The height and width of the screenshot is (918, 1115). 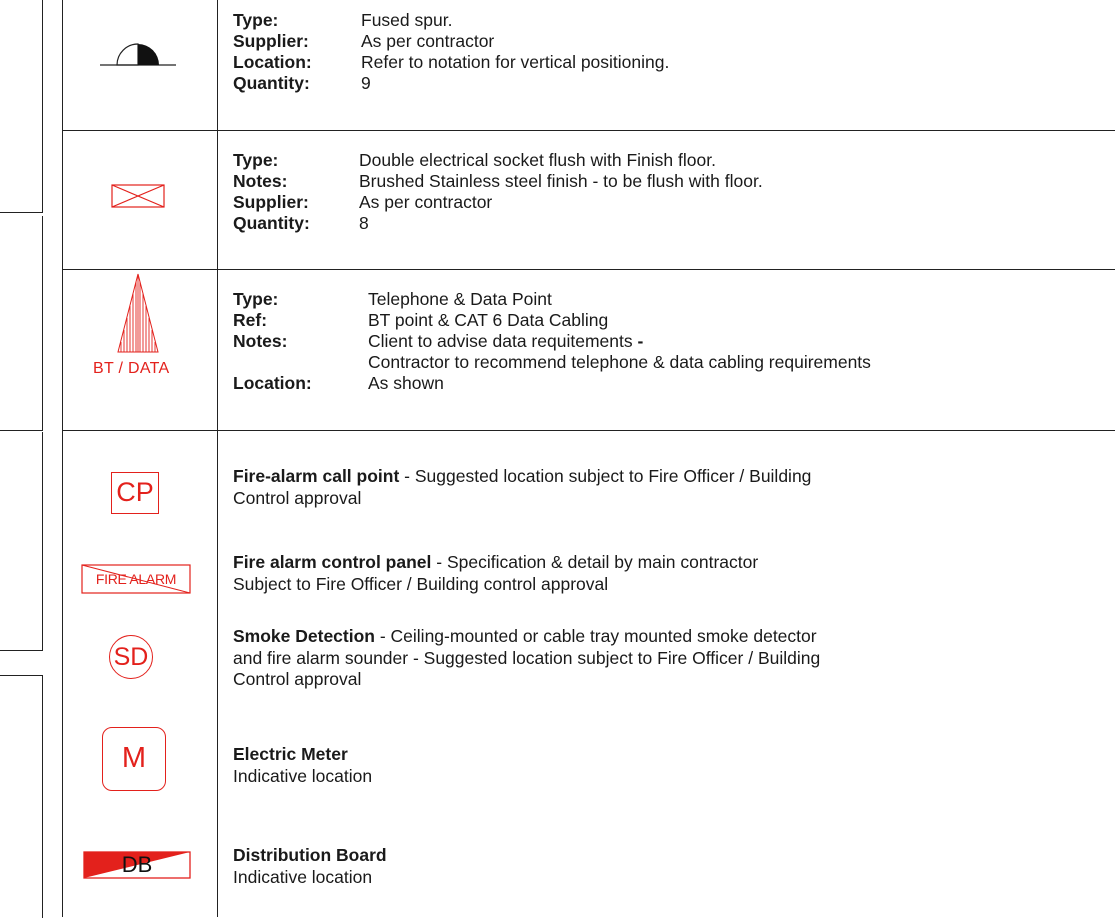 I want to click on floor-socket-symbol-icon, so click(x=138, y=196).